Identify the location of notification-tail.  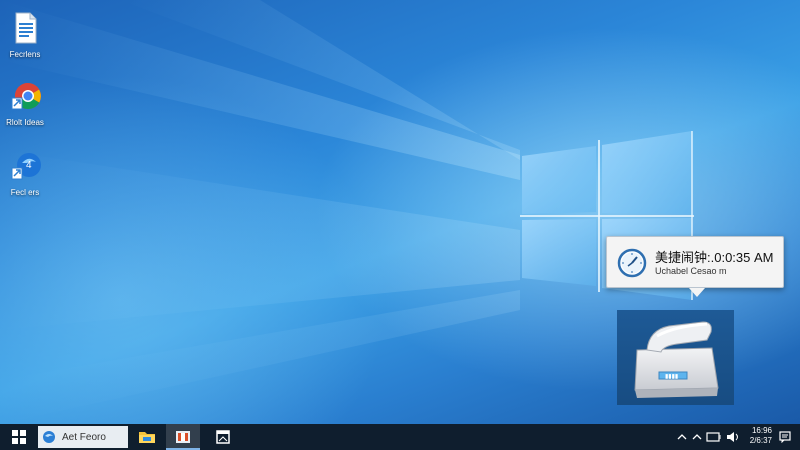
(697, 292).